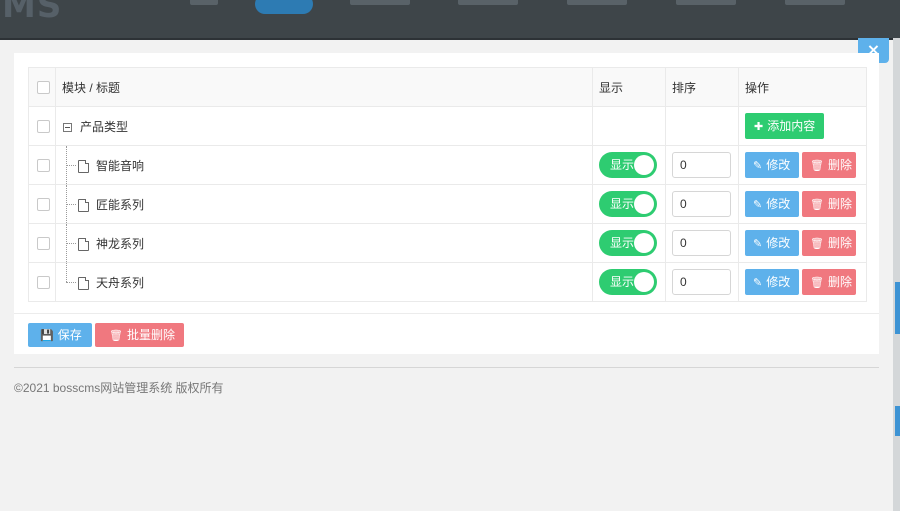 The width and height of the screenshot is (900, 511). I want to click on table-row-category: 产品类型 ✚ 添加内容, so click(447, 126).